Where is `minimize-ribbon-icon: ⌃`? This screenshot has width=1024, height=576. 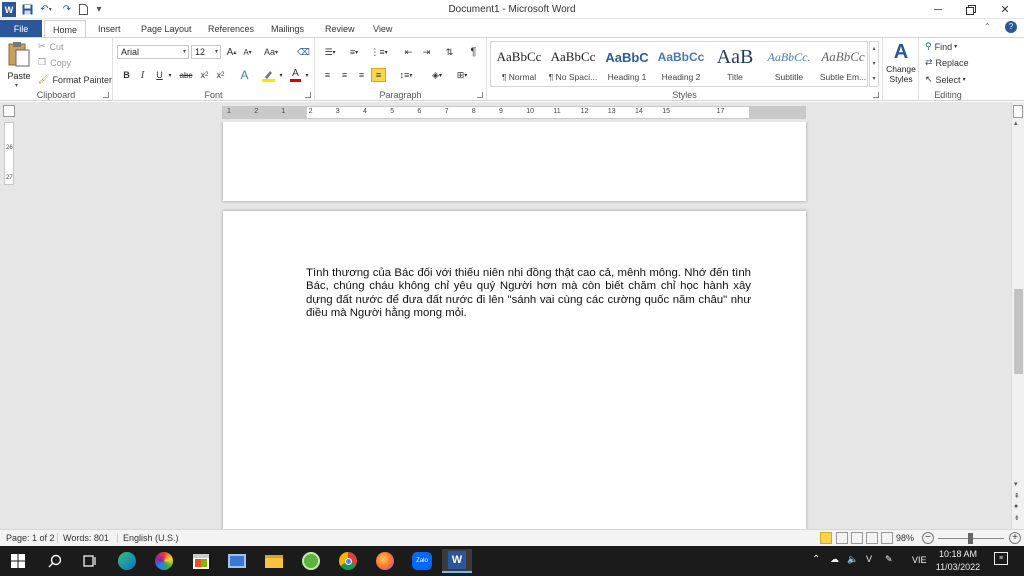
minimize-ribbon-icon: ⌃ is located at coordinates (987, 26).